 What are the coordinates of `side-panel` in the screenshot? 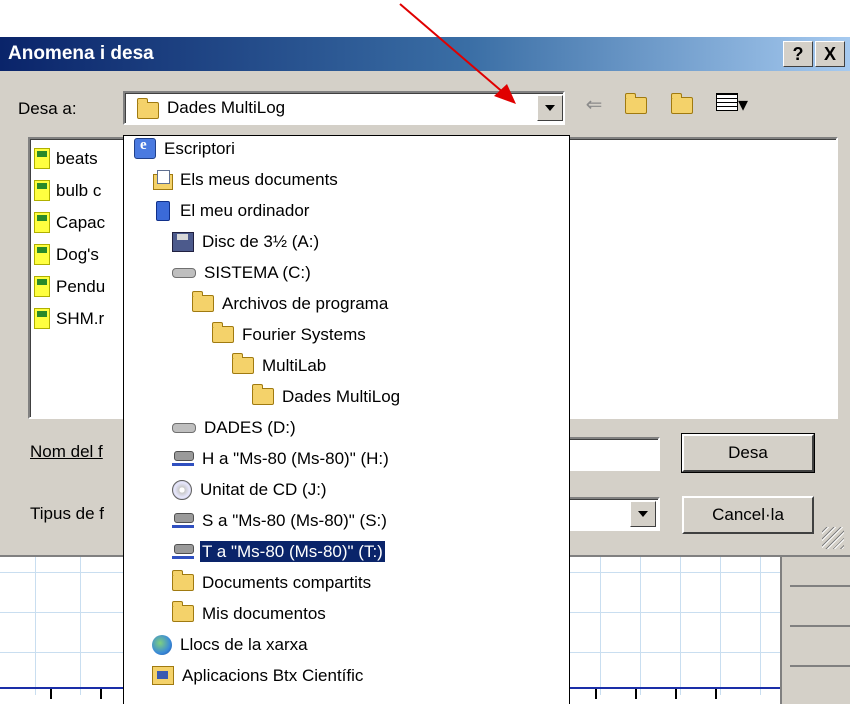 It's located at (815, 629).